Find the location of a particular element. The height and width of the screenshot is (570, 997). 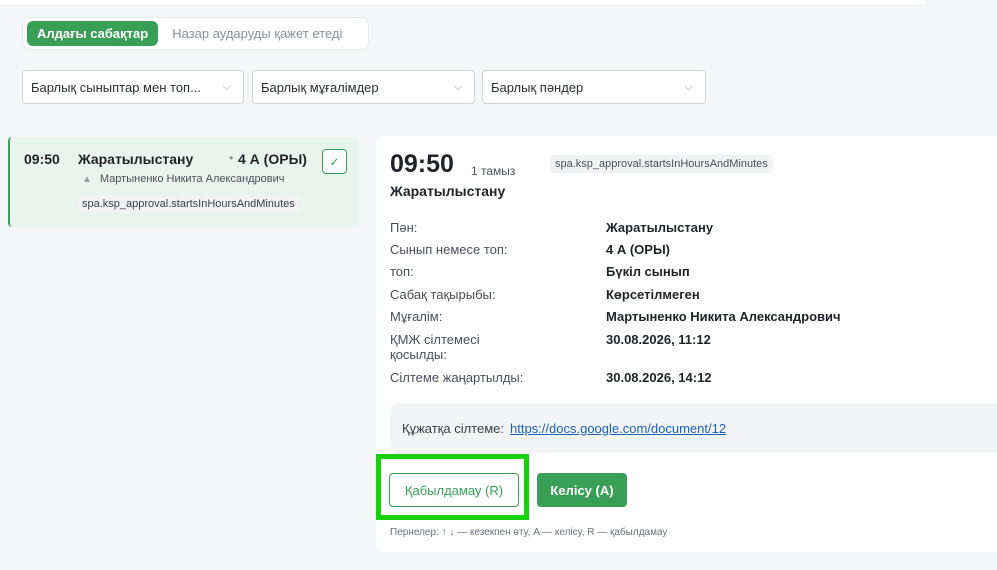

class-filter-select: Барлық сыныптар мен топ... ⌵ is located at coordinates (133, 87).